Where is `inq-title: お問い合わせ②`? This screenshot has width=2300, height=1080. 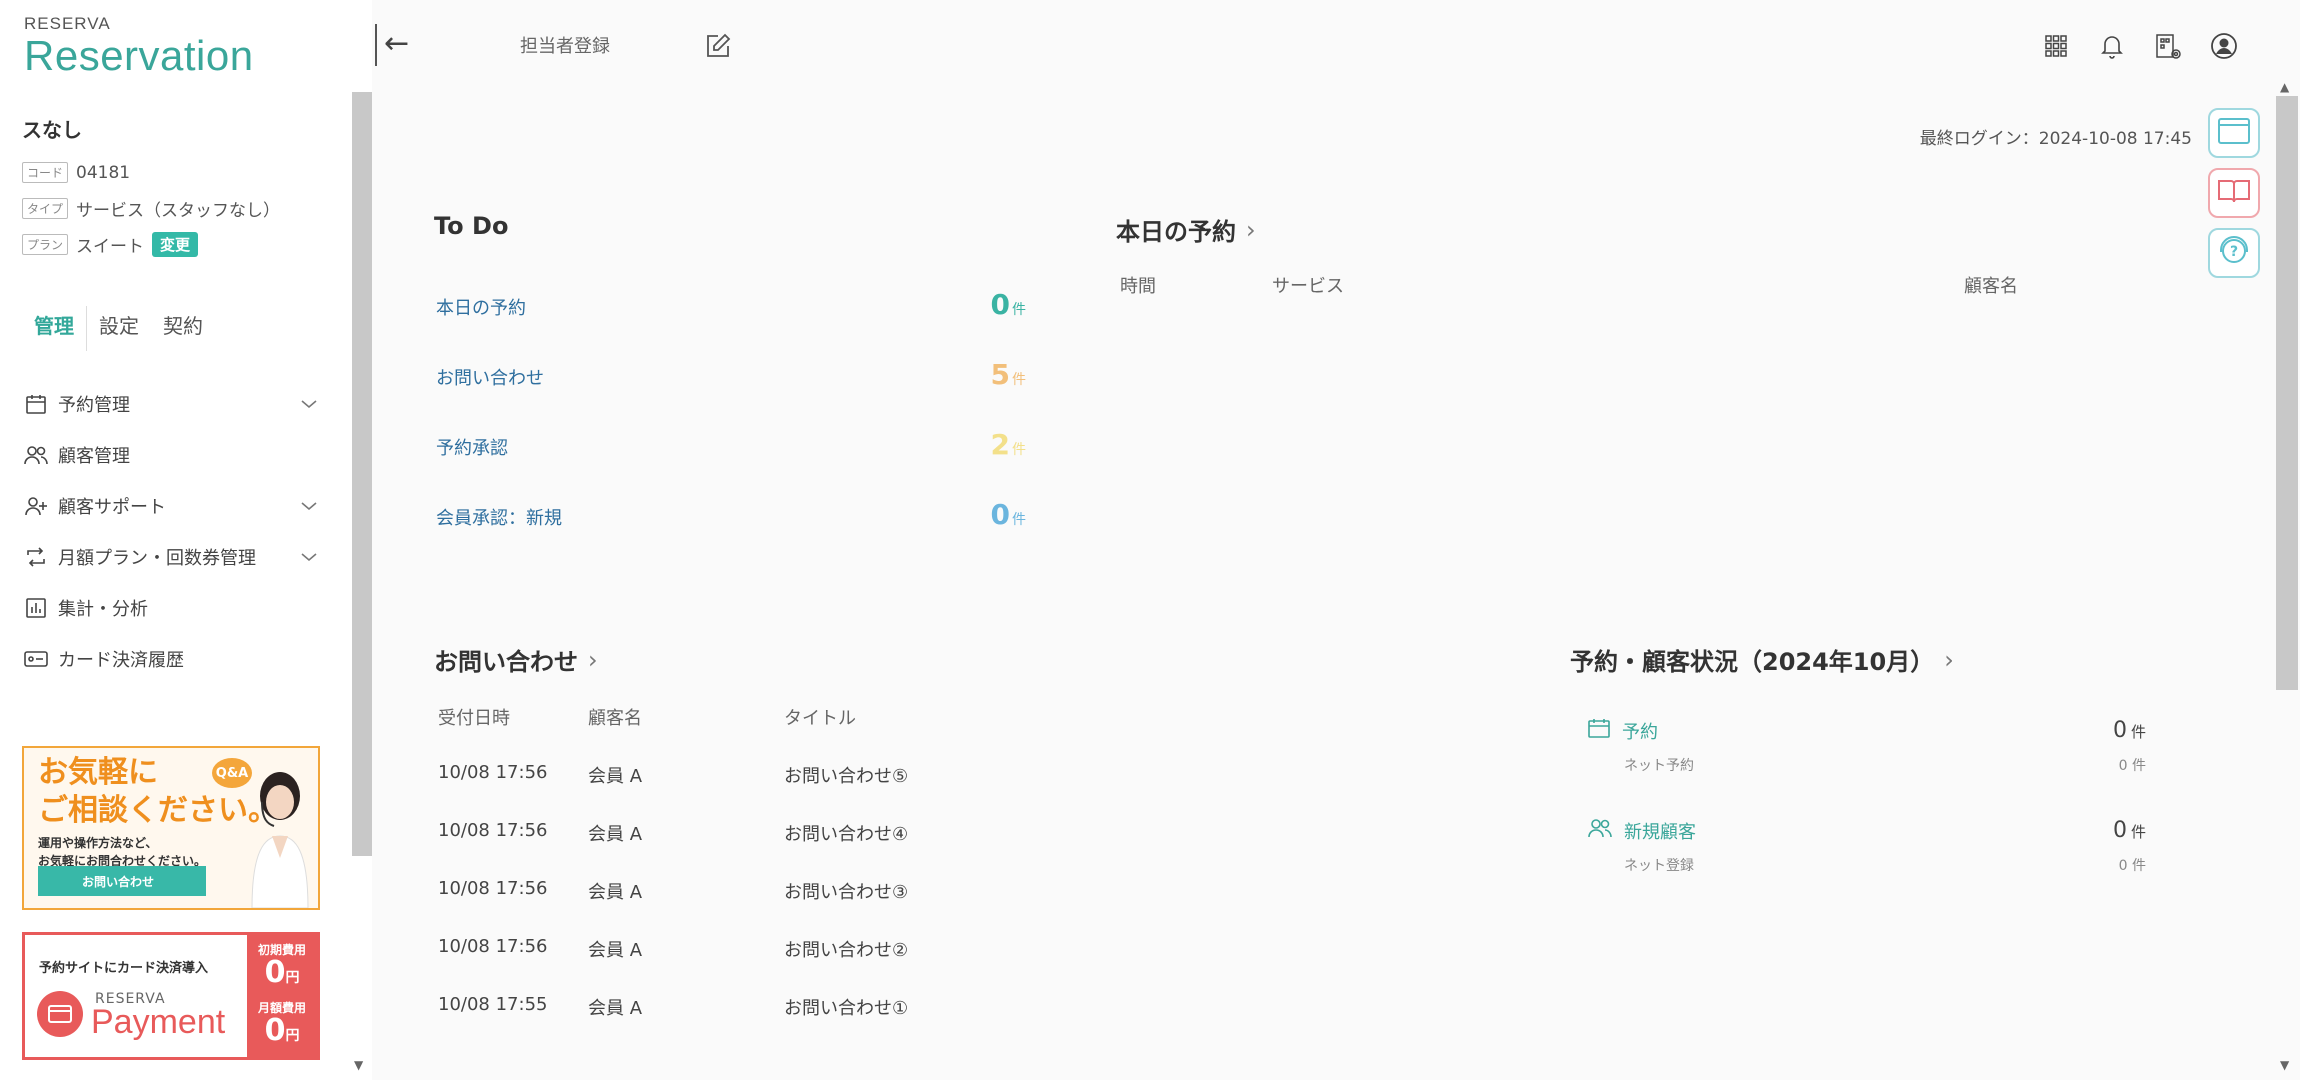 inq-title: お問い合わせ② is located at coordinates (846, 949).